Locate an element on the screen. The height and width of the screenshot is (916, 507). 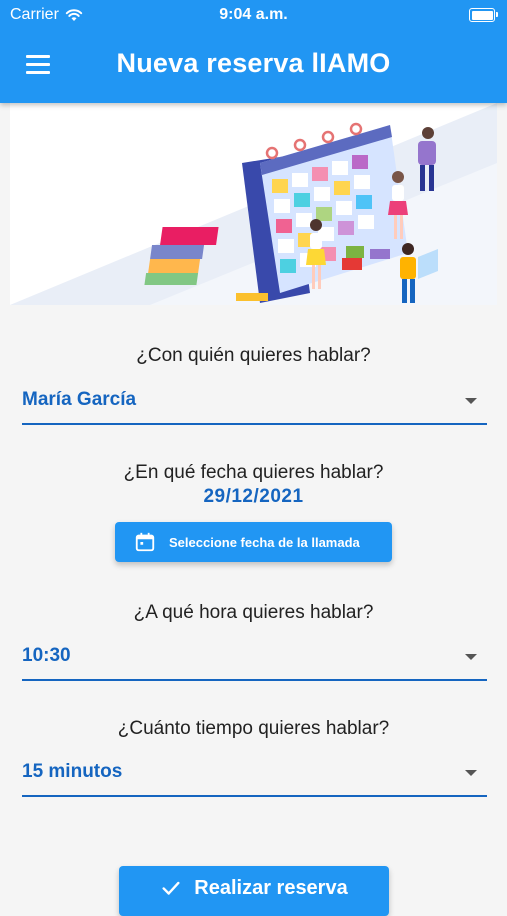
hour-label: ¿A qué hora quieres hablar? is located at coordinates (253, 612).